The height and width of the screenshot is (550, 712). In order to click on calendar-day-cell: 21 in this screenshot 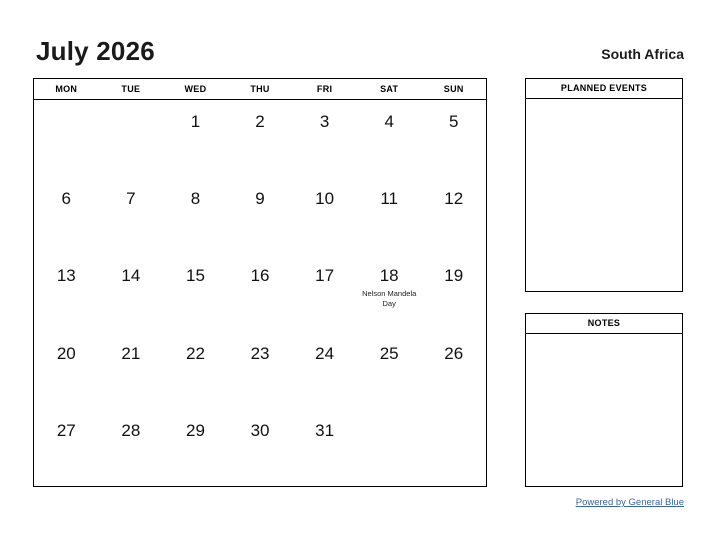, I will do `click(131, 370)`.